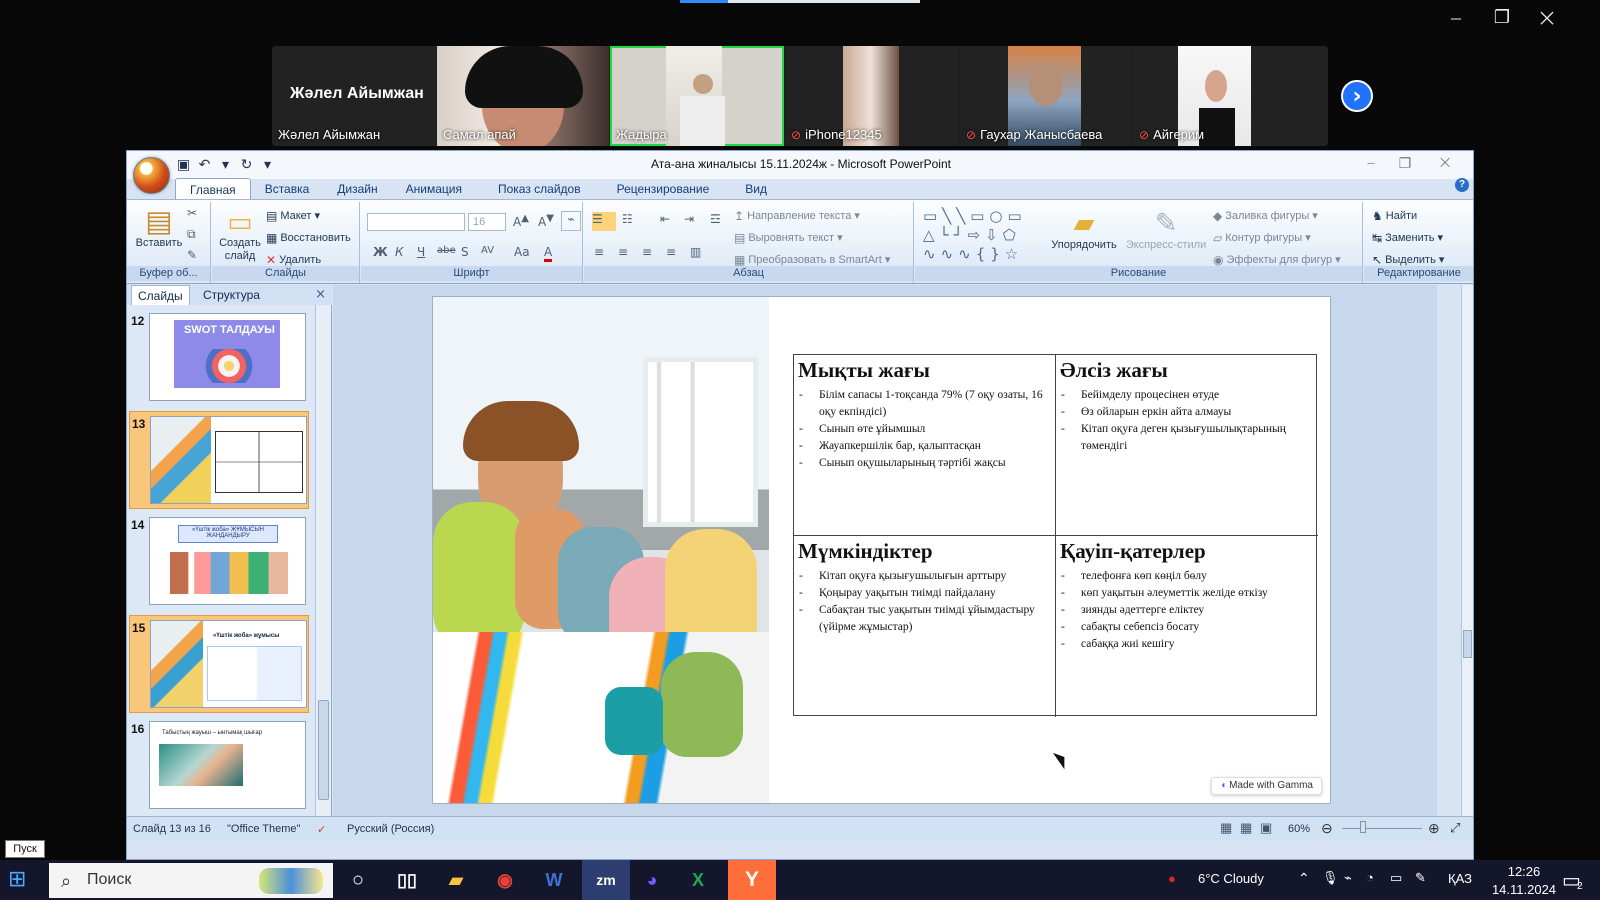  Describe the element at coordinates (627, 219) in the screenshot. I see `numbering-icon: ☷` at that location.